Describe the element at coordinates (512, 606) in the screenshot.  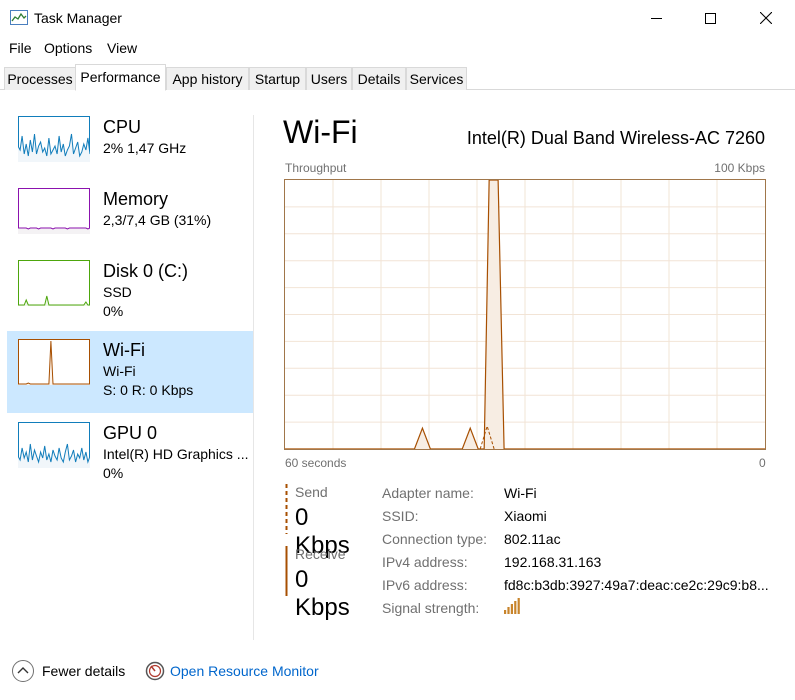
I see `signal-strength-icon` at that location.